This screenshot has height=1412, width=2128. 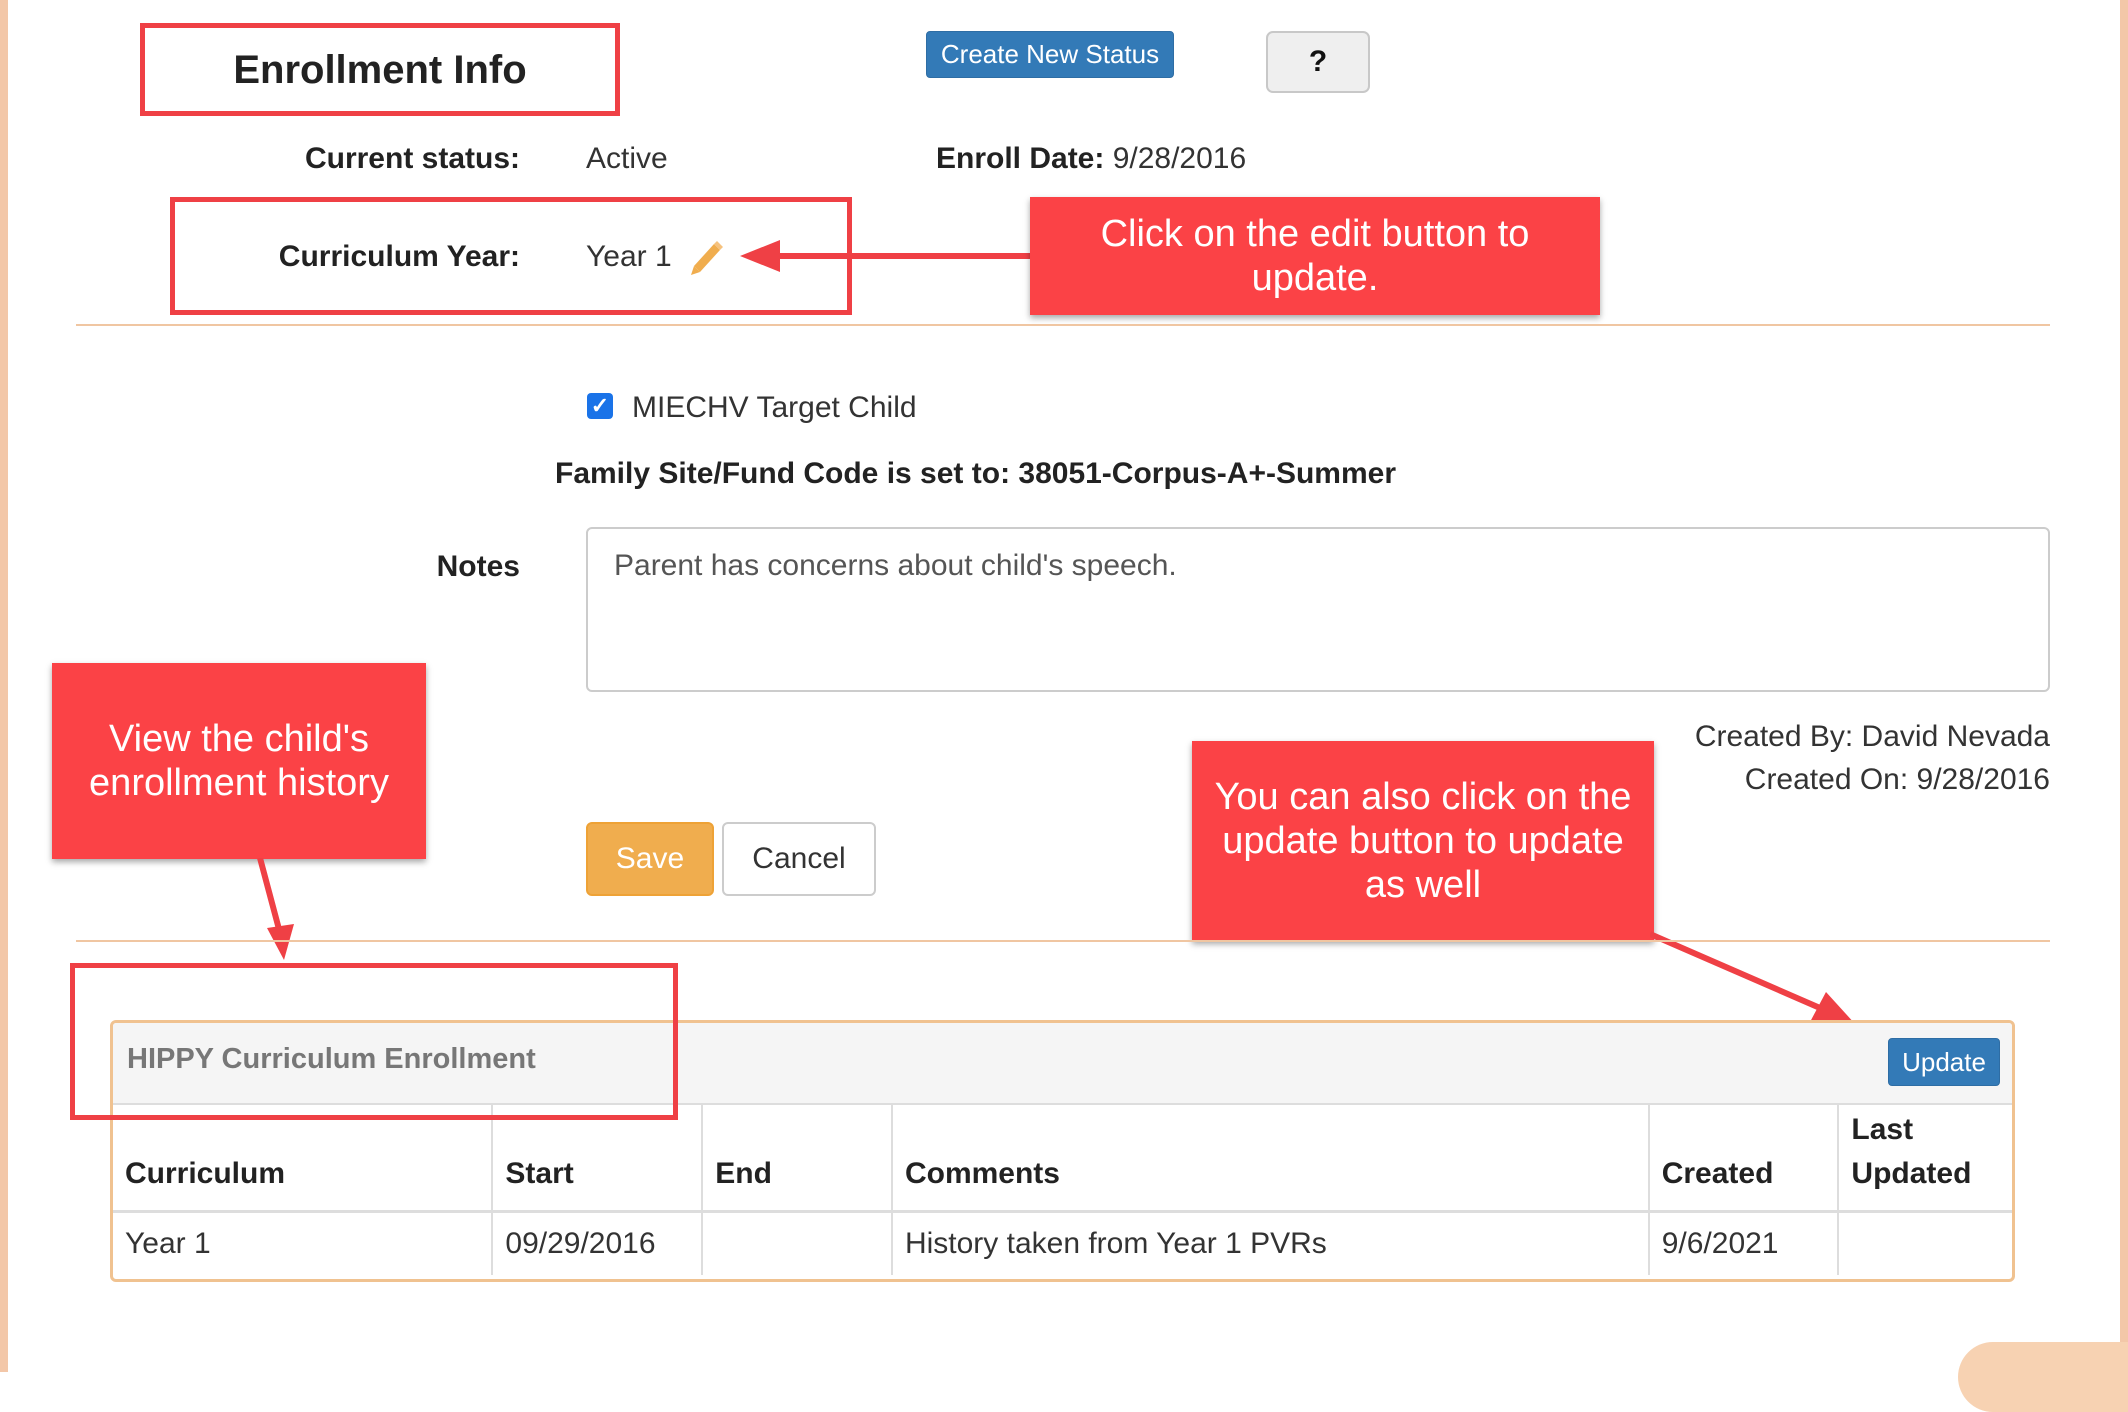 I want to click on current-status-label: Current status:, so click(x=412, y=158).